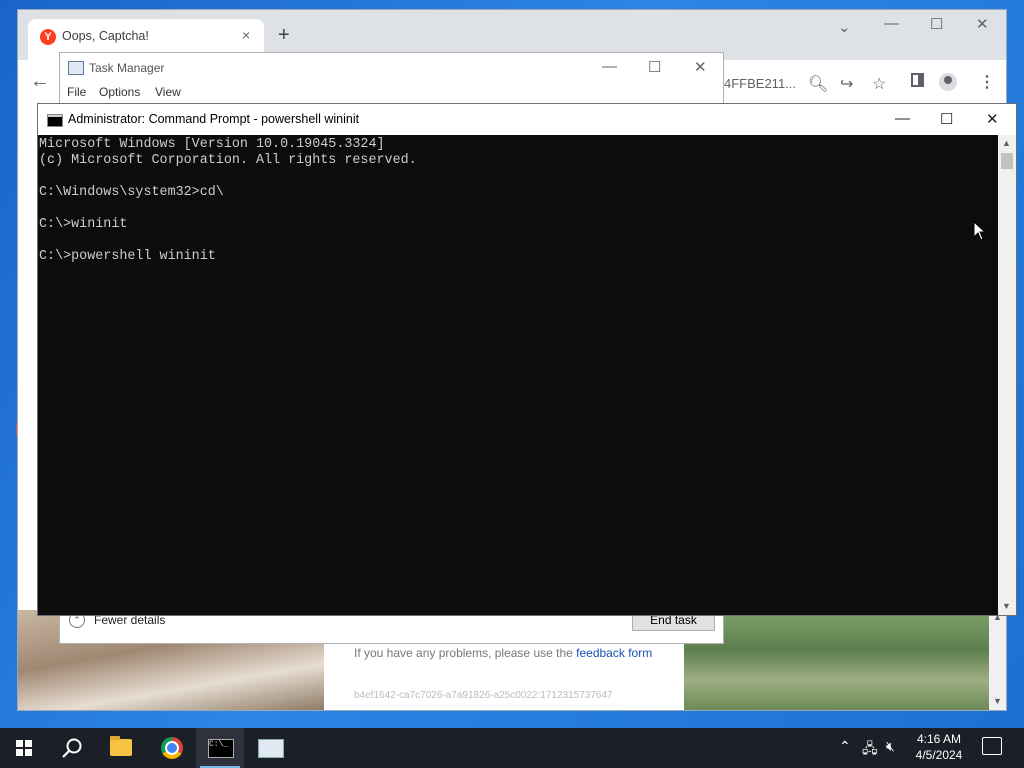 This screenshot has height=768, width=1024. Describe the element at coordinates (284, 35) in the screenshot. I see `new-tab-button: +` at that location.